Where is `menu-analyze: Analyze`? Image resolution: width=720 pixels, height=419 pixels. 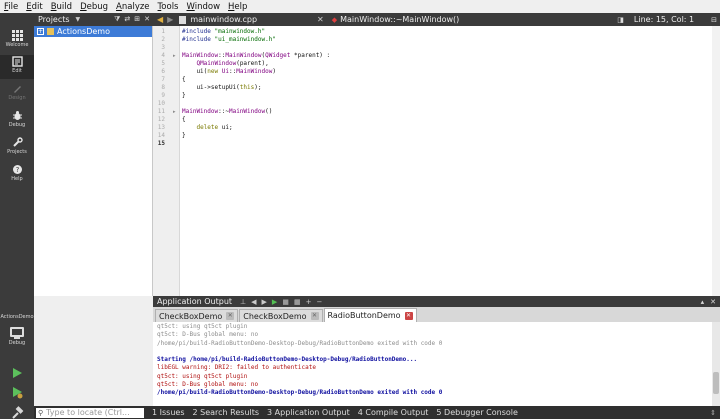 menu-analyze: Analyze is located at coordinates (133, 7).